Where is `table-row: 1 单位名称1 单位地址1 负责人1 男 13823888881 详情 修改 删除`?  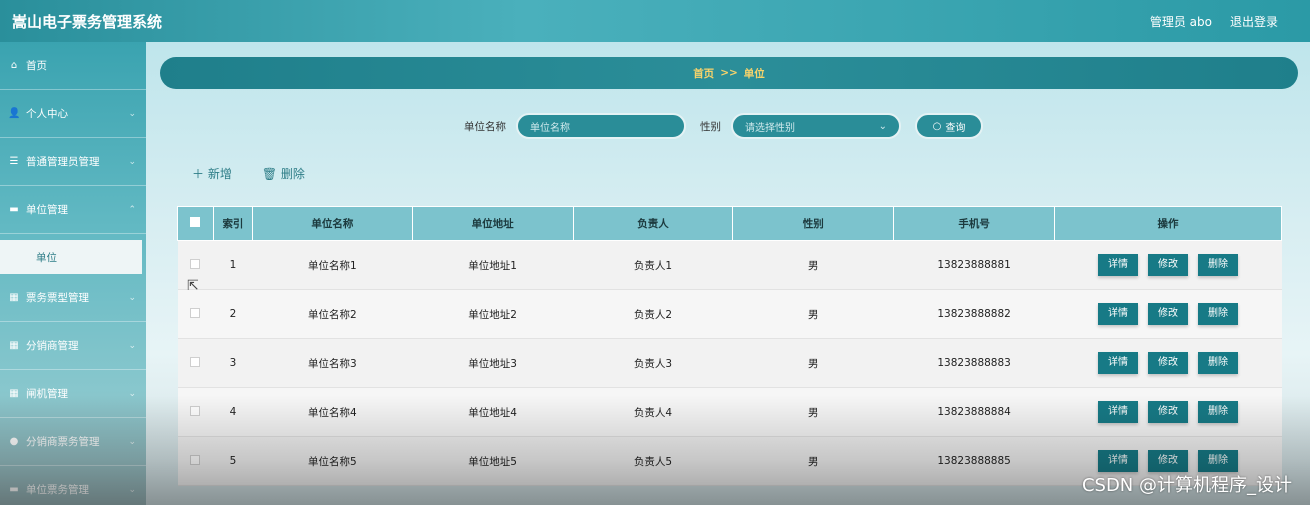
table-row: 1 单位名称1 单位地址1 负责人1 男 13823888881 详情 修改 删除 is located at coordinates (729, 265).